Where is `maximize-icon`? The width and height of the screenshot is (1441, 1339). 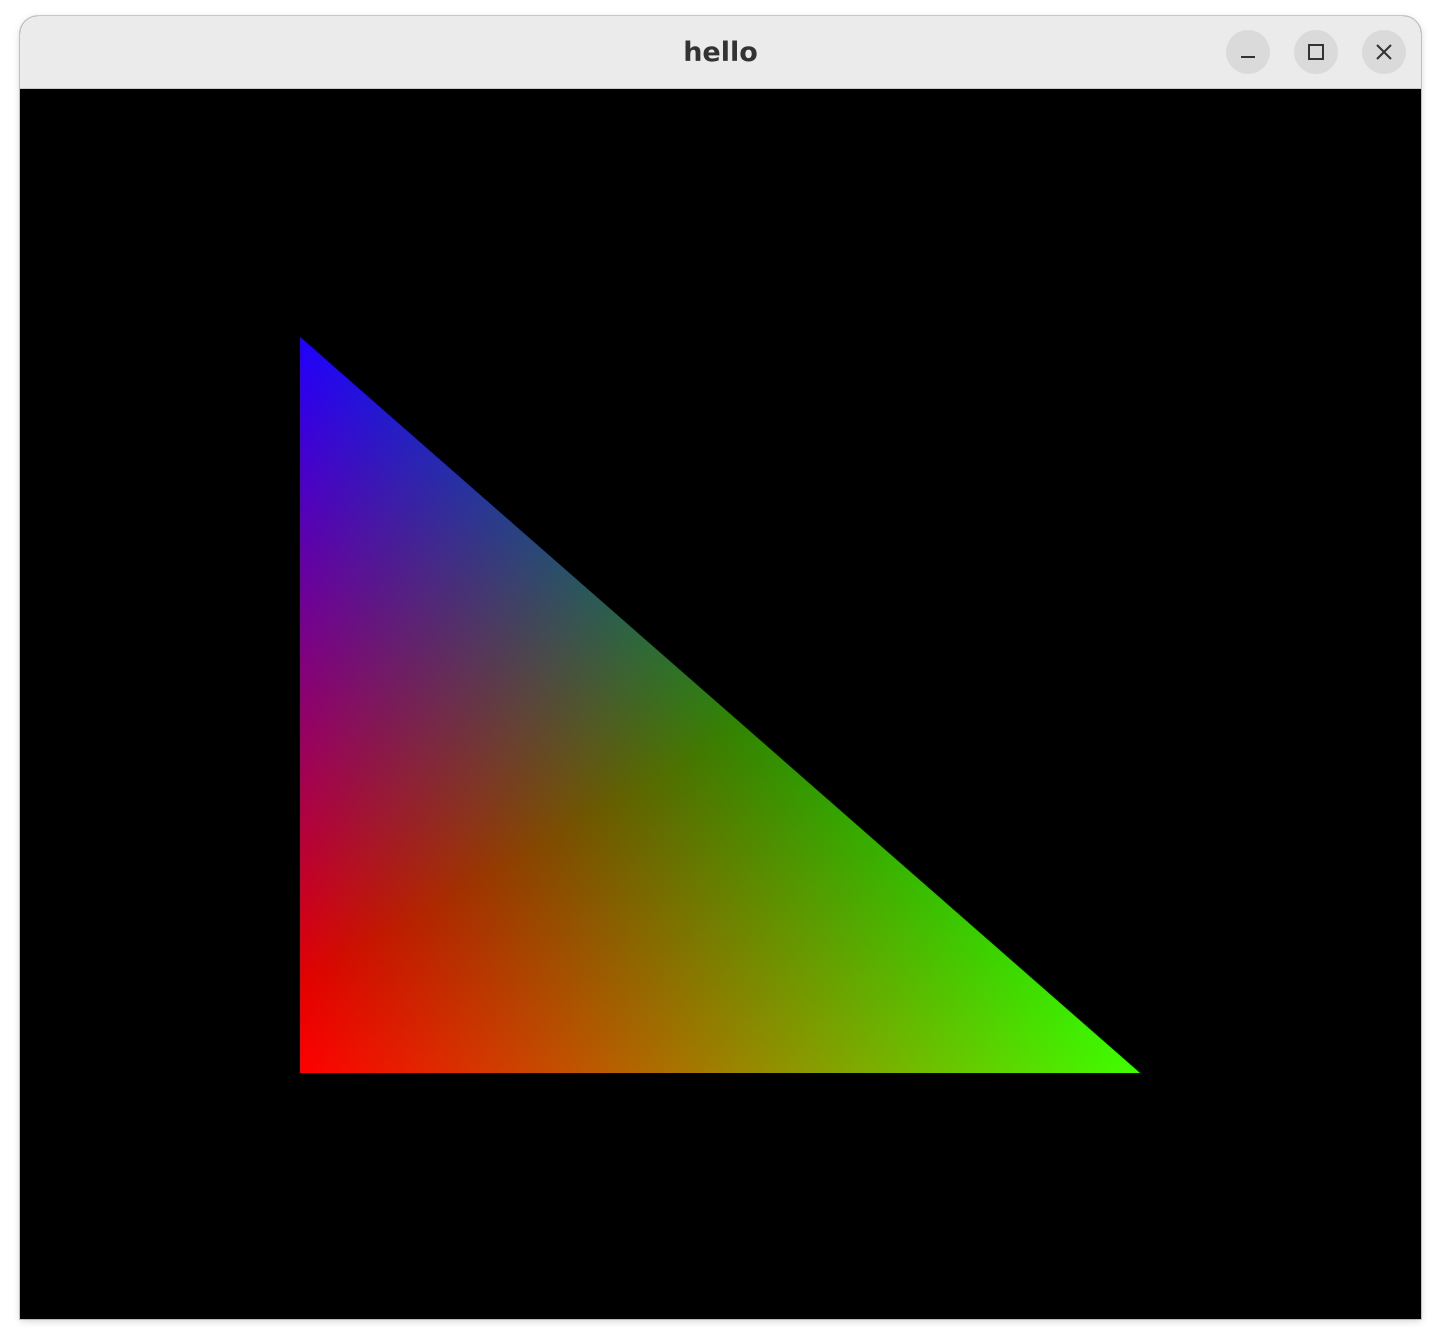 maximize-icon is located at coordinates (1316, 52).